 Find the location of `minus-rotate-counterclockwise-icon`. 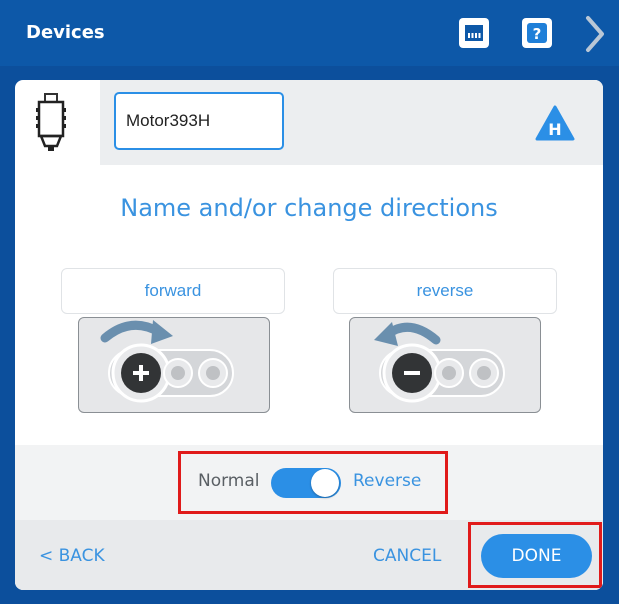

minus-rotate-counterclockwise-icon is located at coordinates (439, 362).